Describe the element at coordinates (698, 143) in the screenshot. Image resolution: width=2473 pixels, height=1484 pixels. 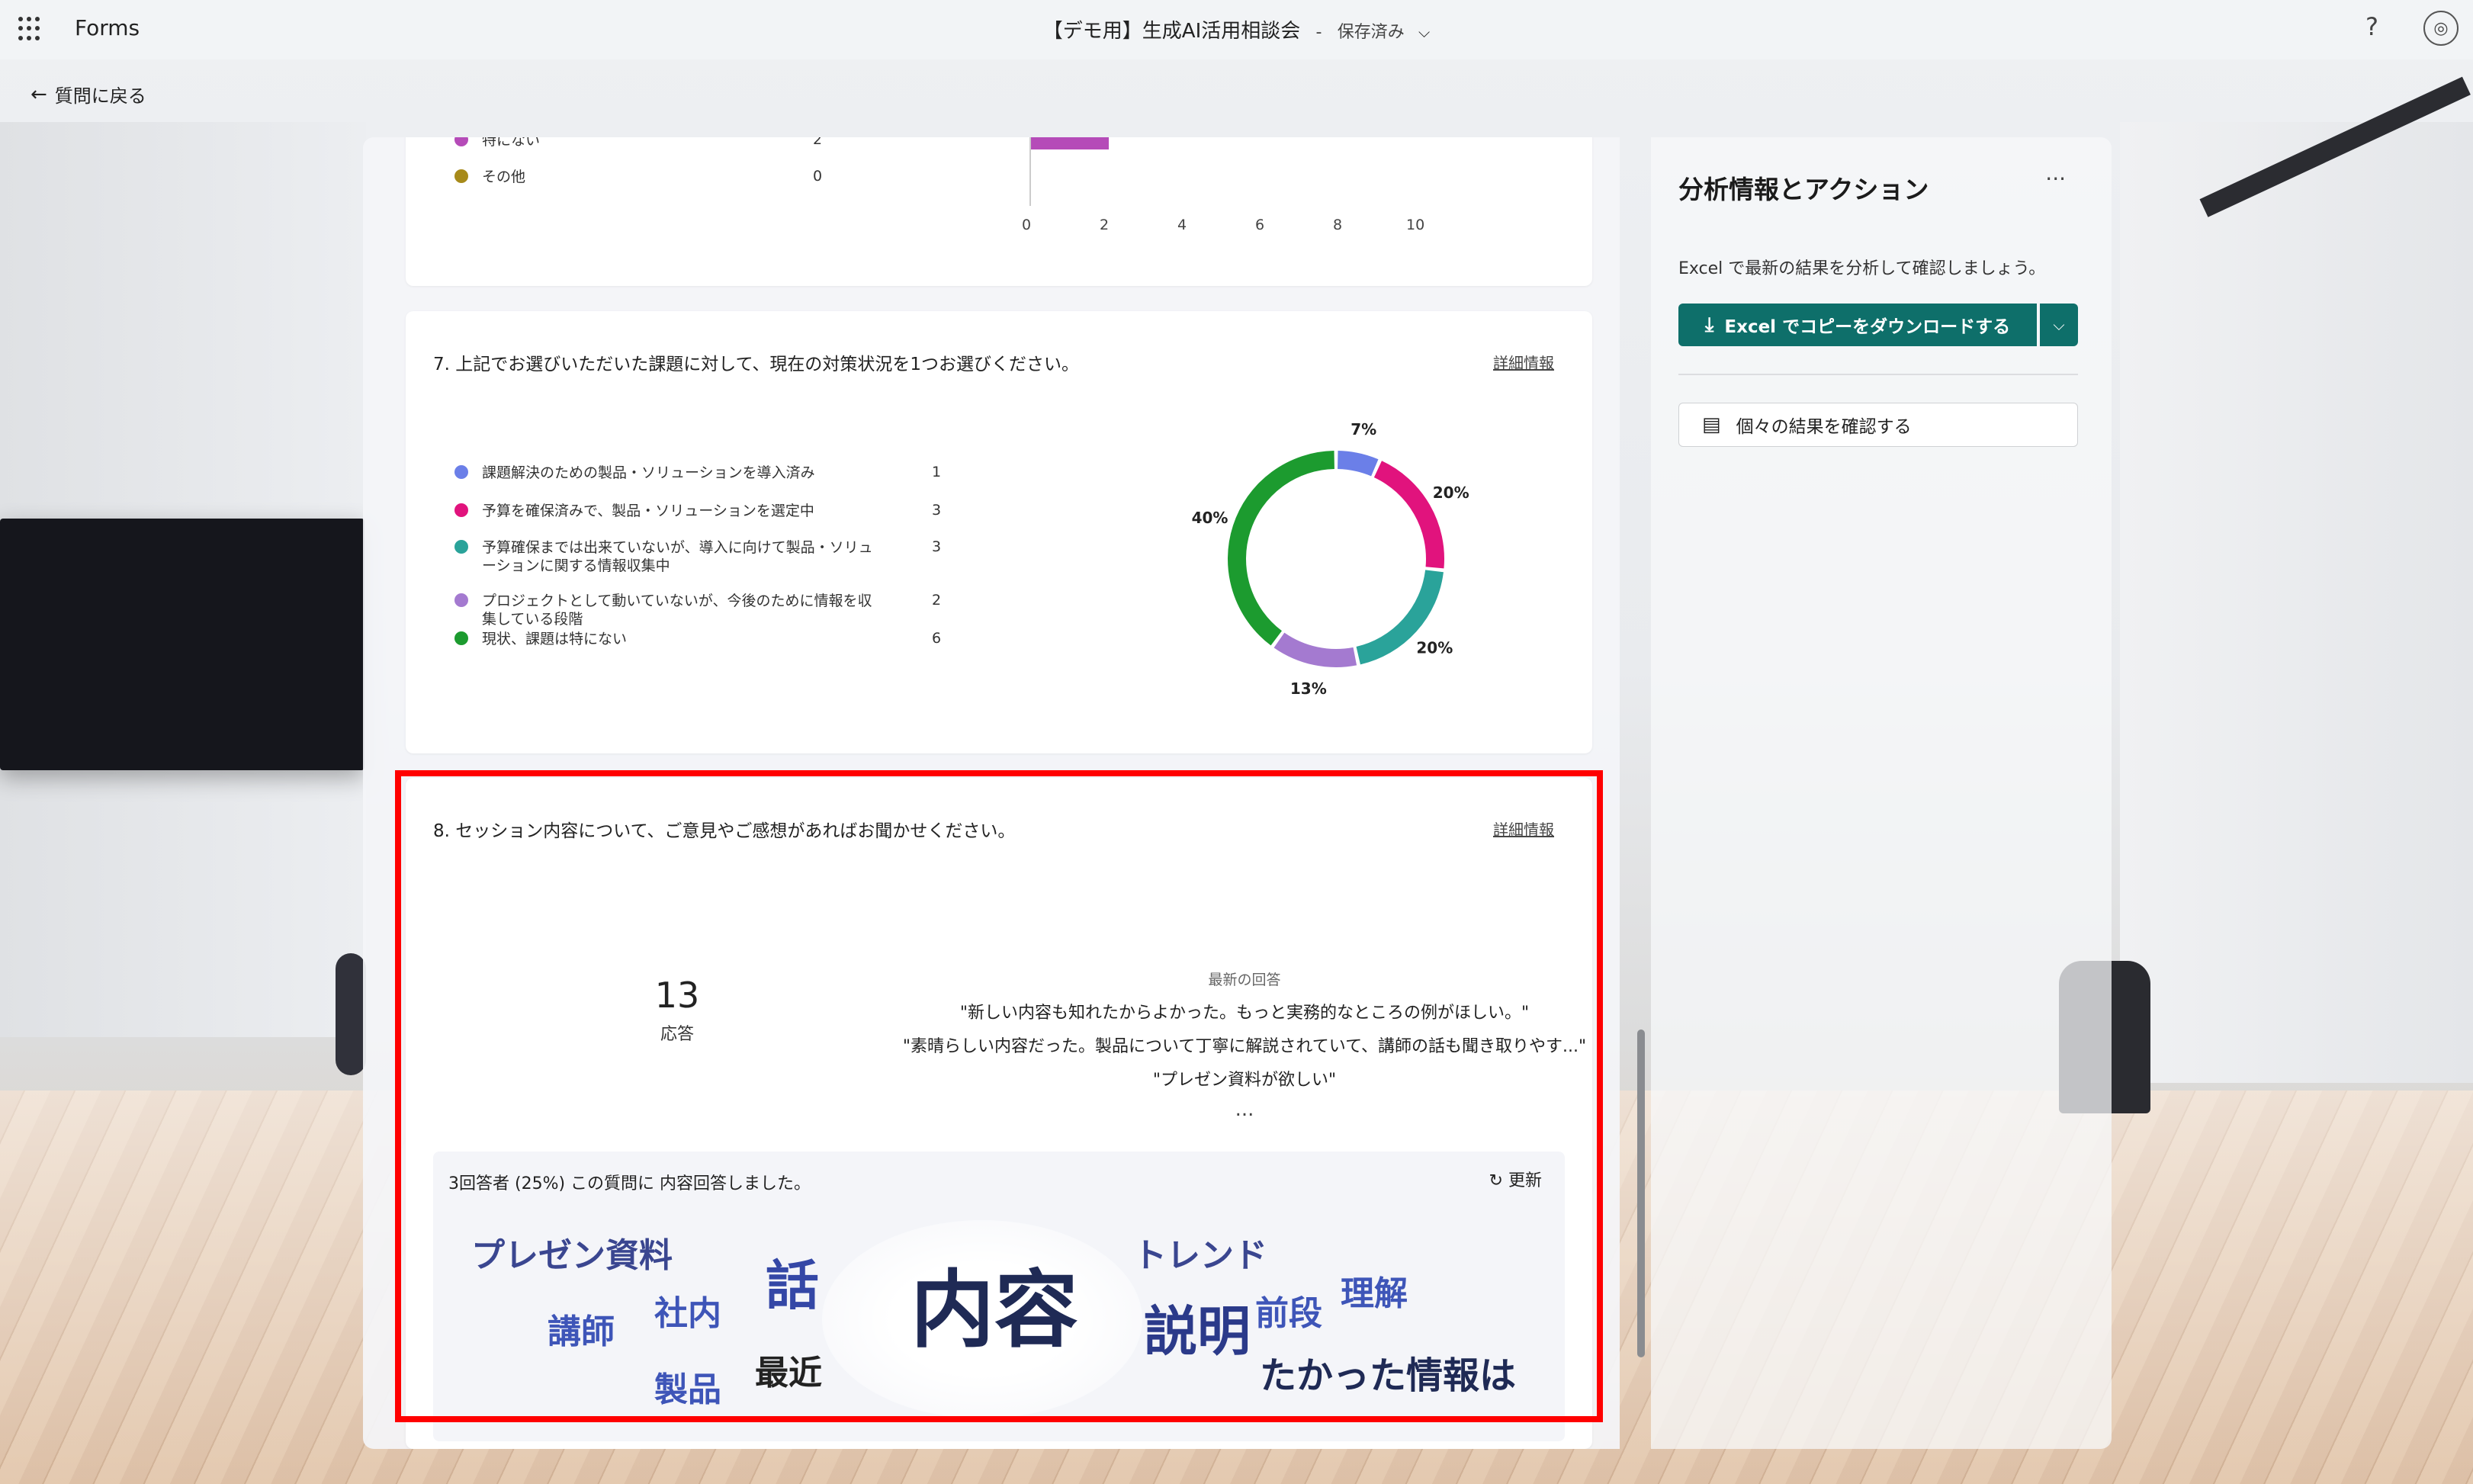
I see `legend-item: 特にない` at that location.